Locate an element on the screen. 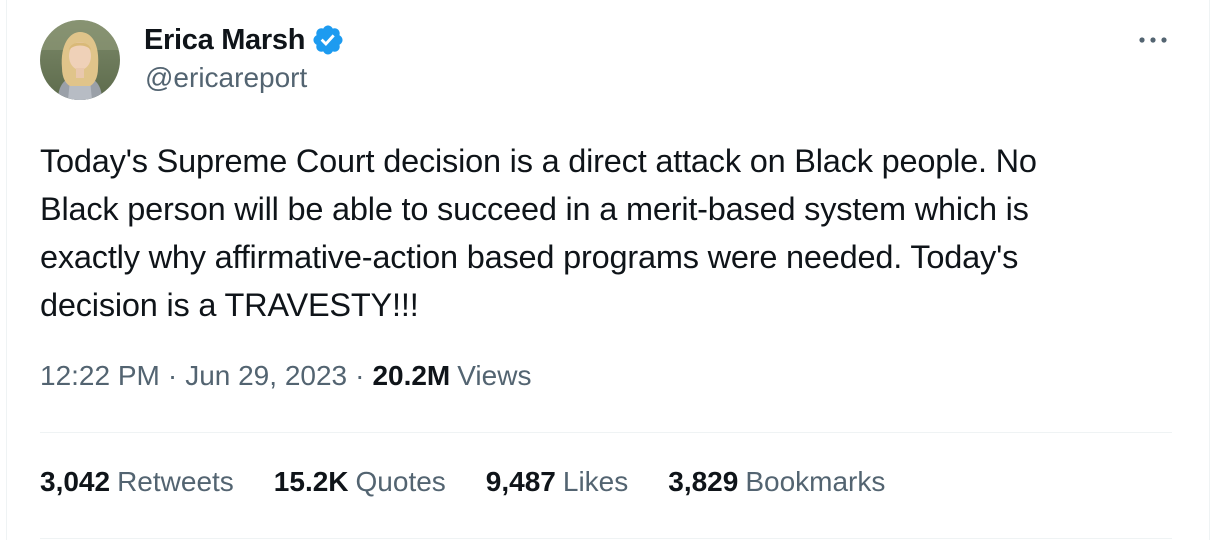 The image size is (1216, 540). stat-count: 3,042 is located at coordinates (75, 481).